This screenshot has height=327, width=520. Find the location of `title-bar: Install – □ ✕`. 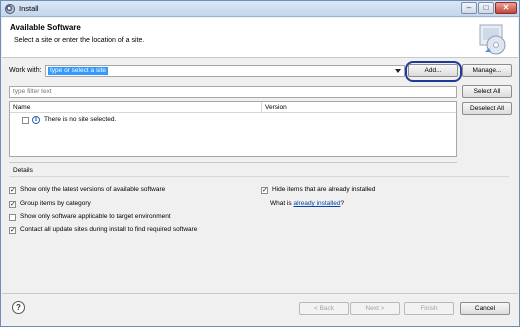

title-bar: Install – □ ✕ is located at coordinates (260, 9).